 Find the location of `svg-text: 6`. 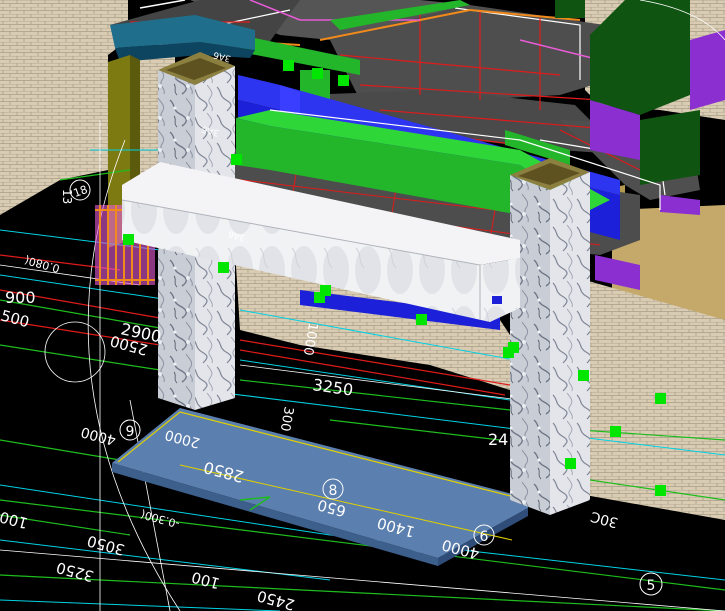

svg-text: 6 is located at coordinates (484, 537).